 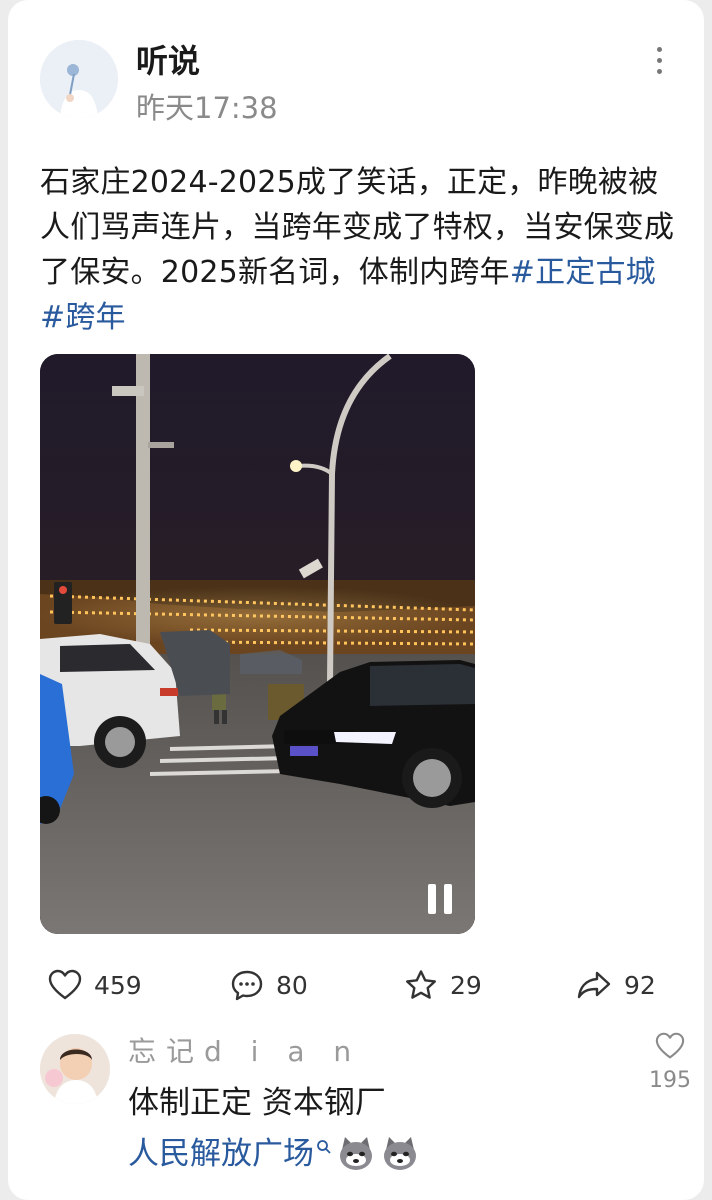 I want to click on search-icon, so click(x=324, y=1147).